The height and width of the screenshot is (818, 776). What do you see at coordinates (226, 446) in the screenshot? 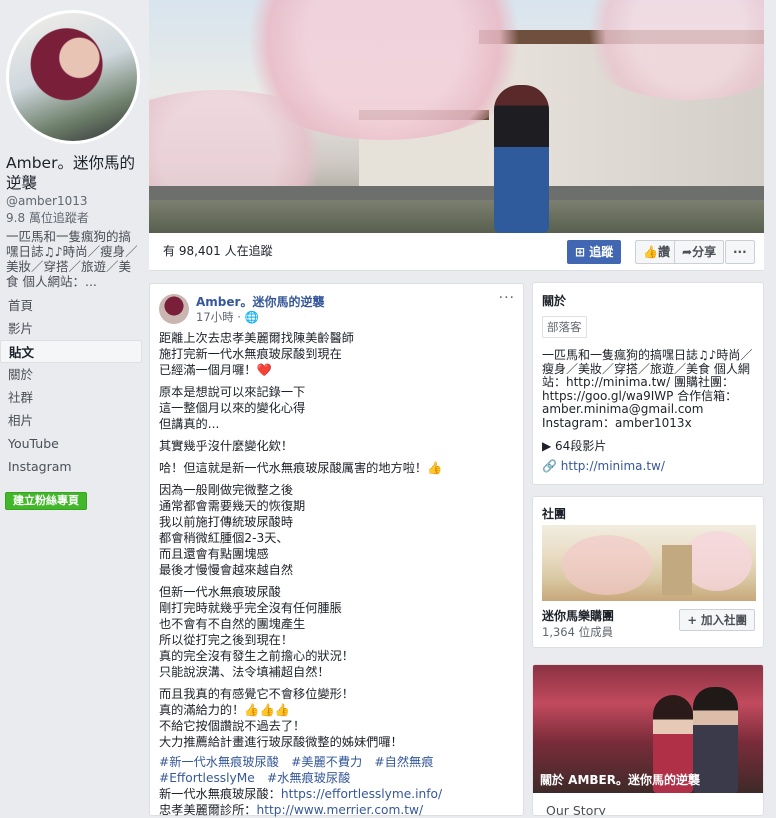
I see `post-paragraph: 其實幾乎沒什麼變化欸！` at bounding box center [226, 446].